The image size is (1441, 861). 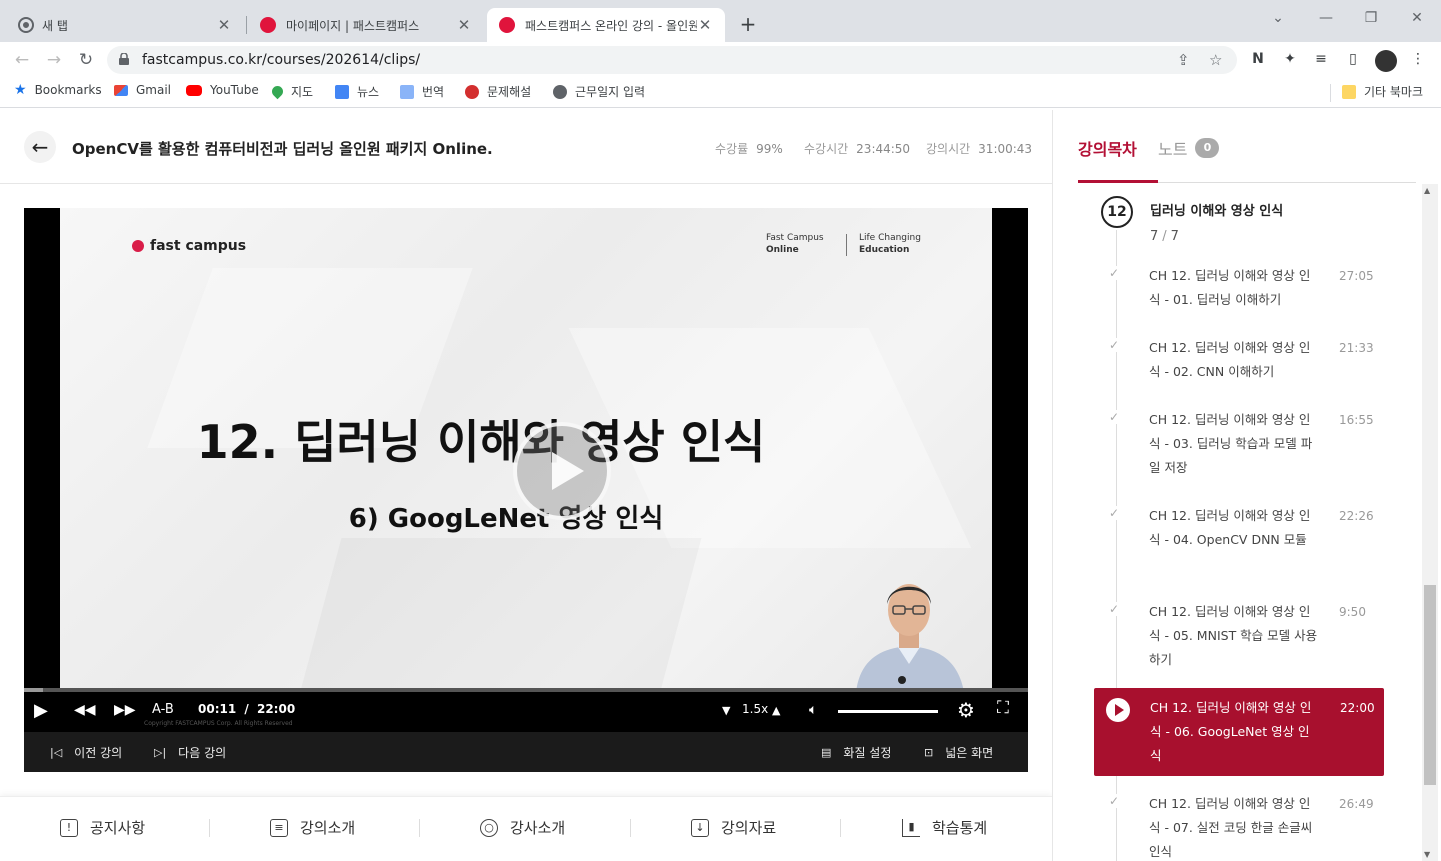 I want to click on tab-table-of-contents: 강의목차, so click(x=1107, y=148).